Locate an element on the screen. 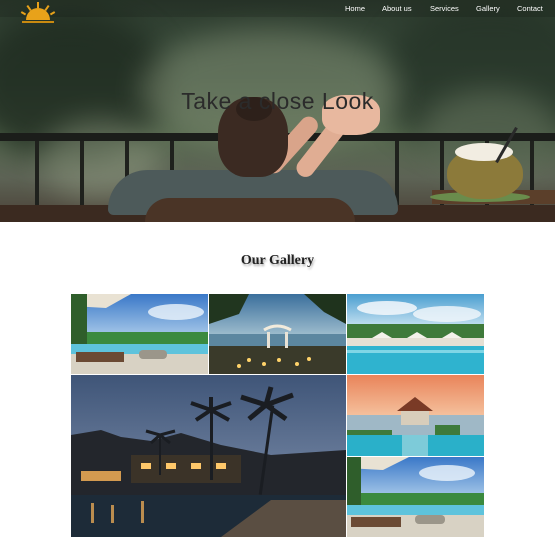  nav-services-link: Services is located at coordinates (444, 8).